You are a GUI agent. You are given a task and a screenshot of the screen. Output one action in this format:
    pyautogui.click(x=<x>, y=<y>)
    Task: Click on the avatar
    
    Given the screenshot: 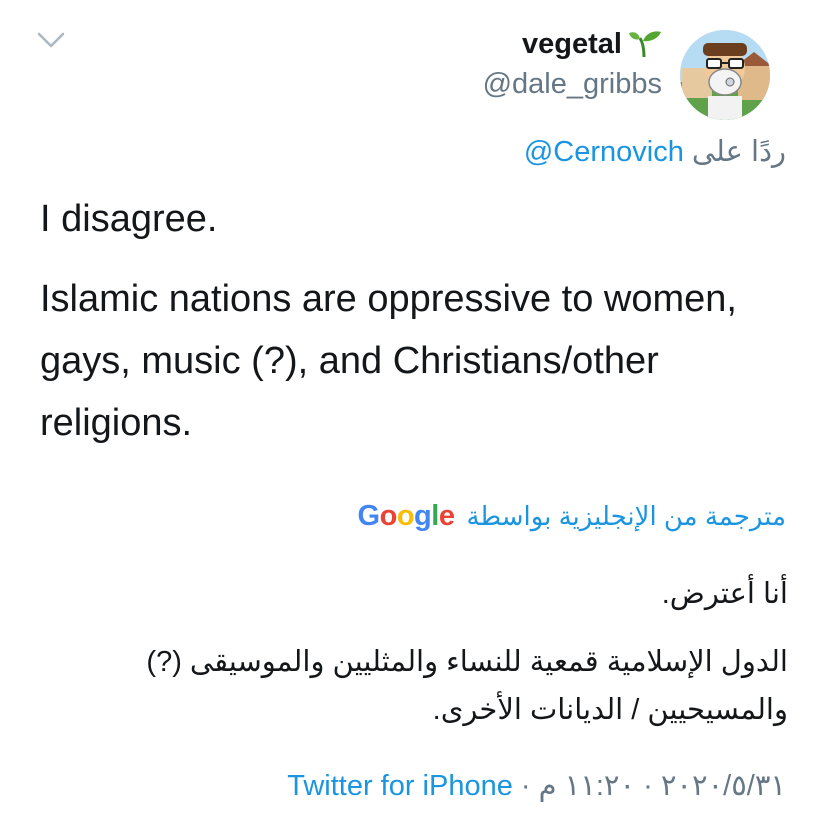 What is the action you would take?
    pyautogui.click(x=725, y=75)
    